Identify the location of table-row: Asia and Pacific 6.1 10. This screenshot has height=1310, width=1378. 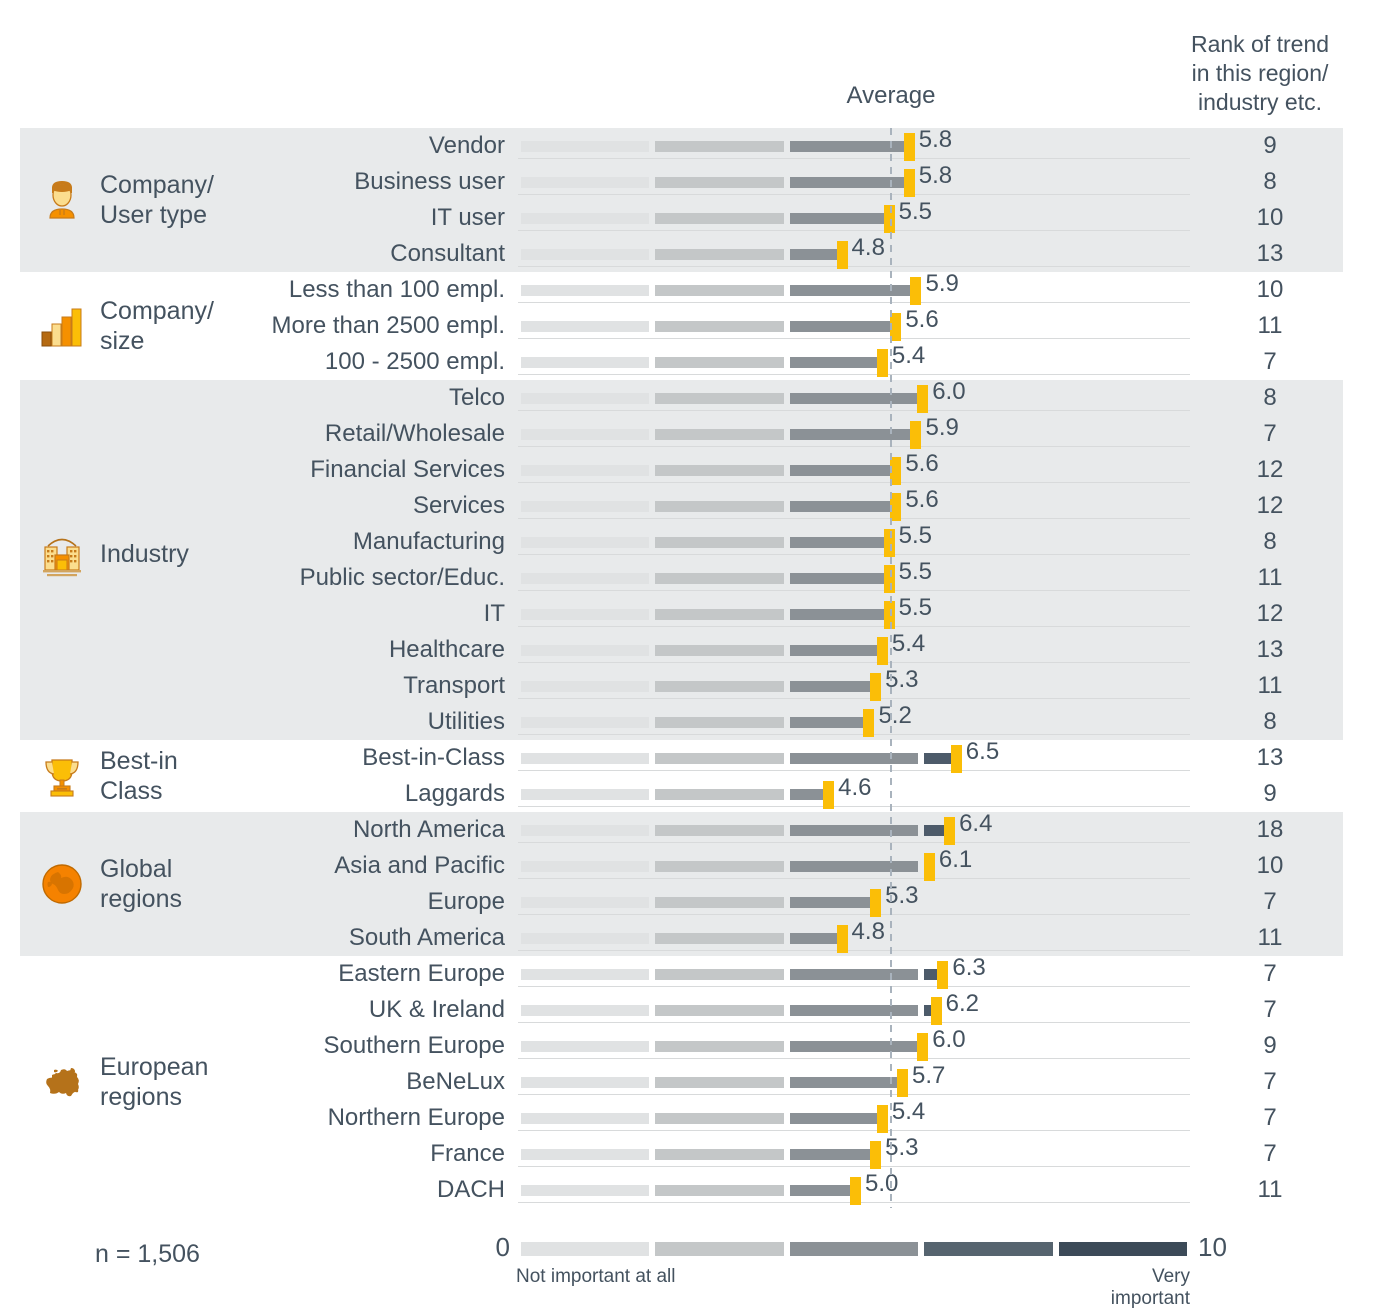
(689, 865).